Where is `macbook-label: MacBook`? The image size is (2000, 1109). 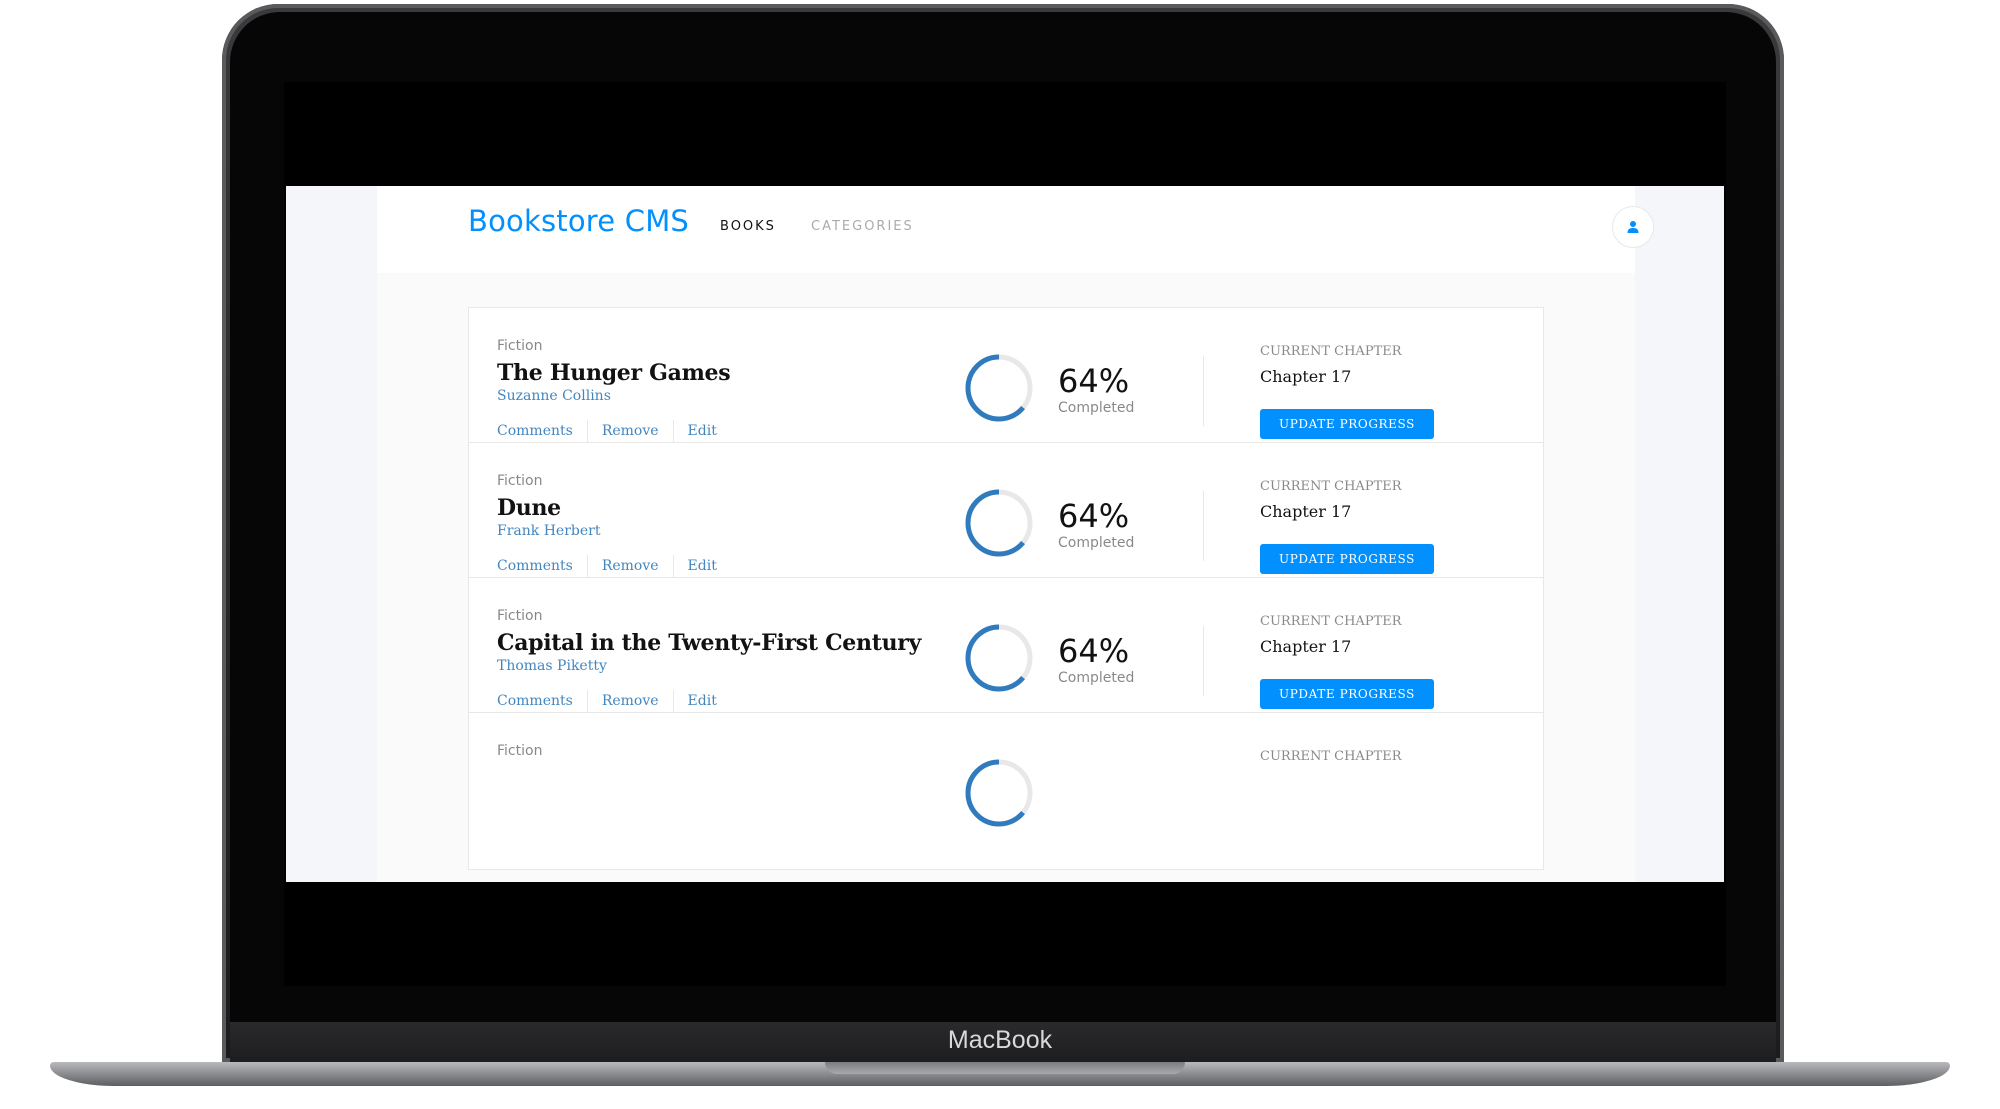 macbook-label: MacBook is located at coordinates (1000, 1040).